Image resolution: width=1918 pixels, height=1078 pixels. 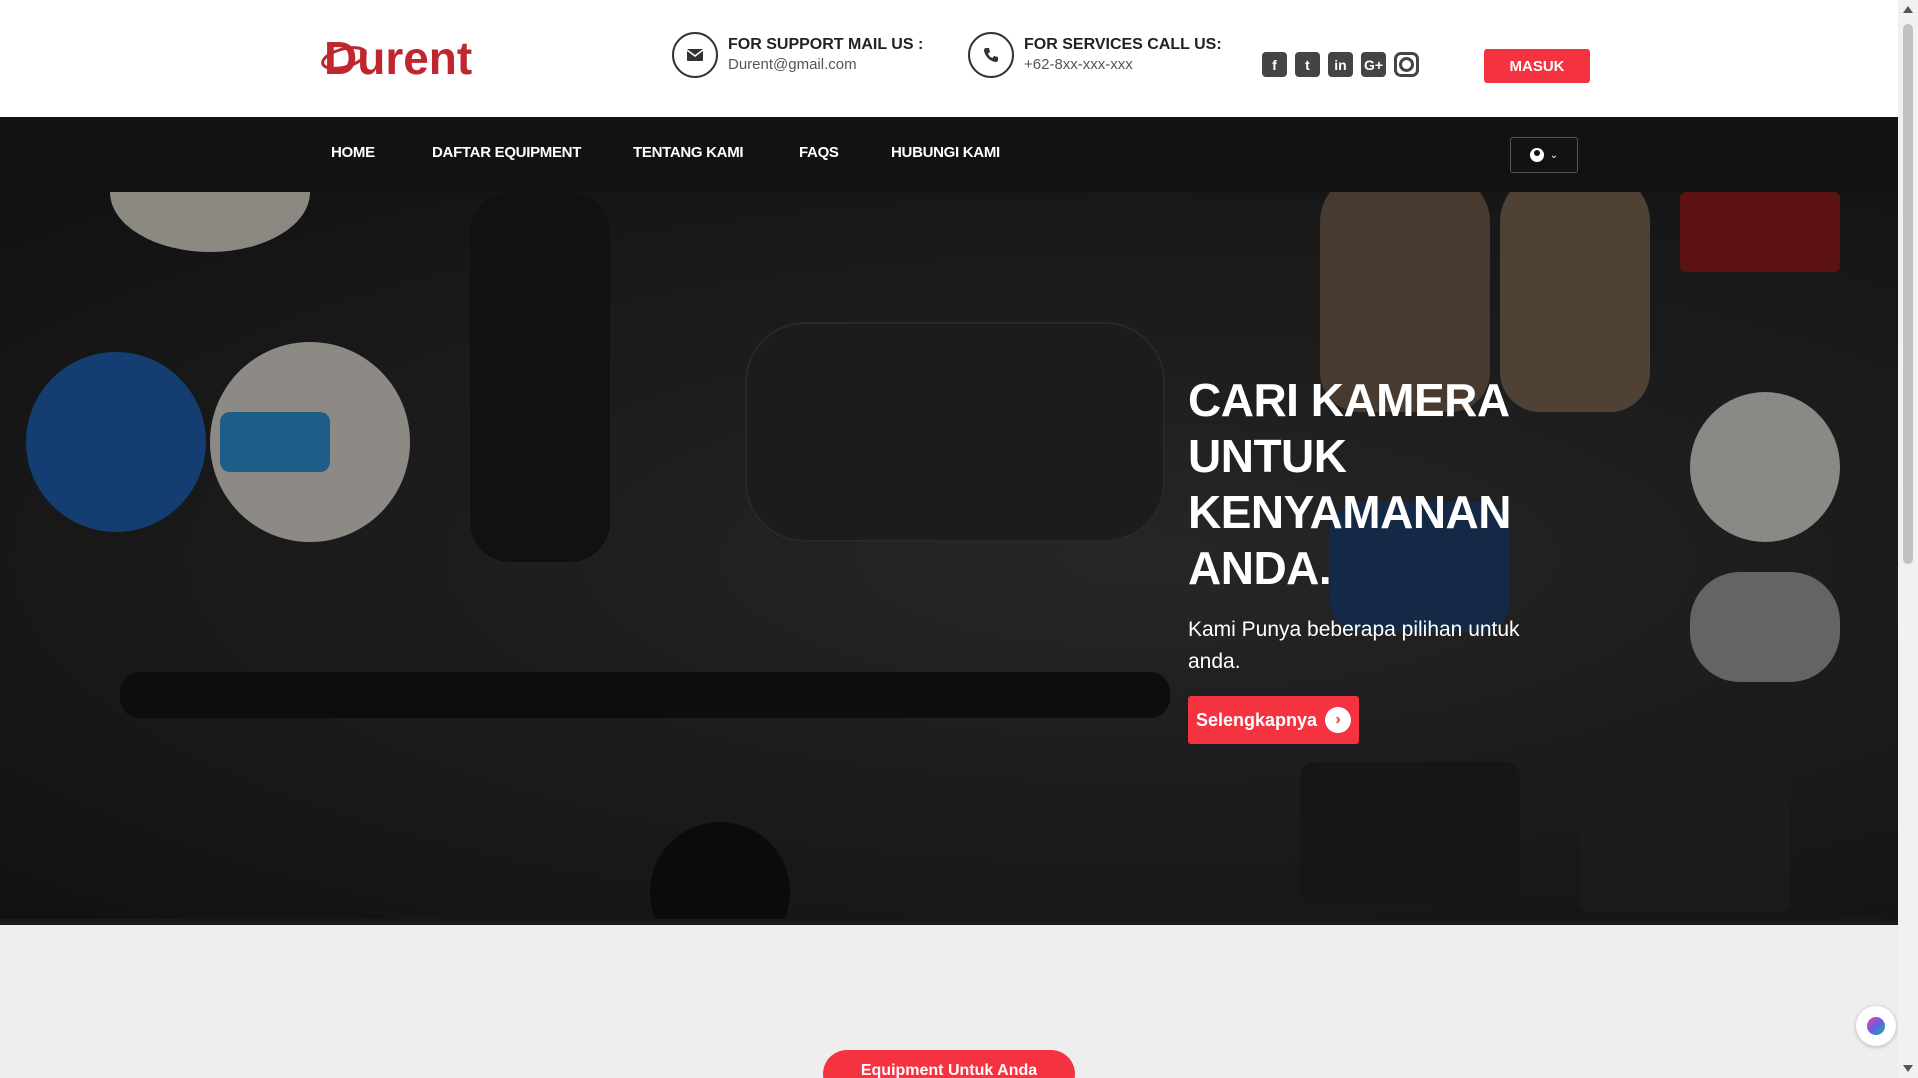 I want to click on scroll-down-icon, so click(x=1908, y=1068).